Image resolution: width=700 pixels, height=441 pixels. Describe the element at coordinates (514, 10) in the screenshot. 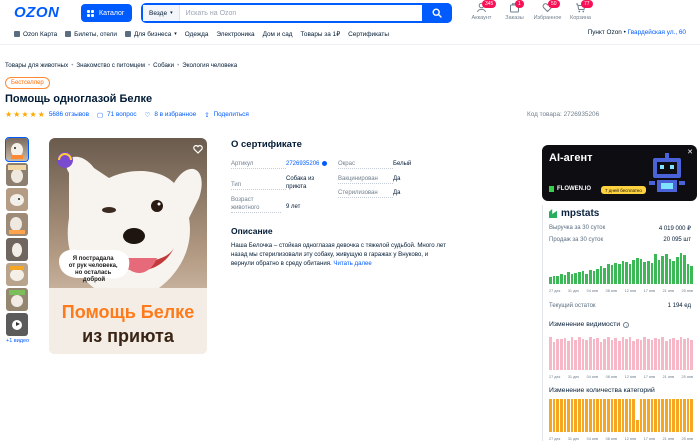

I see `orders-button: 1 Заказы` at that location.